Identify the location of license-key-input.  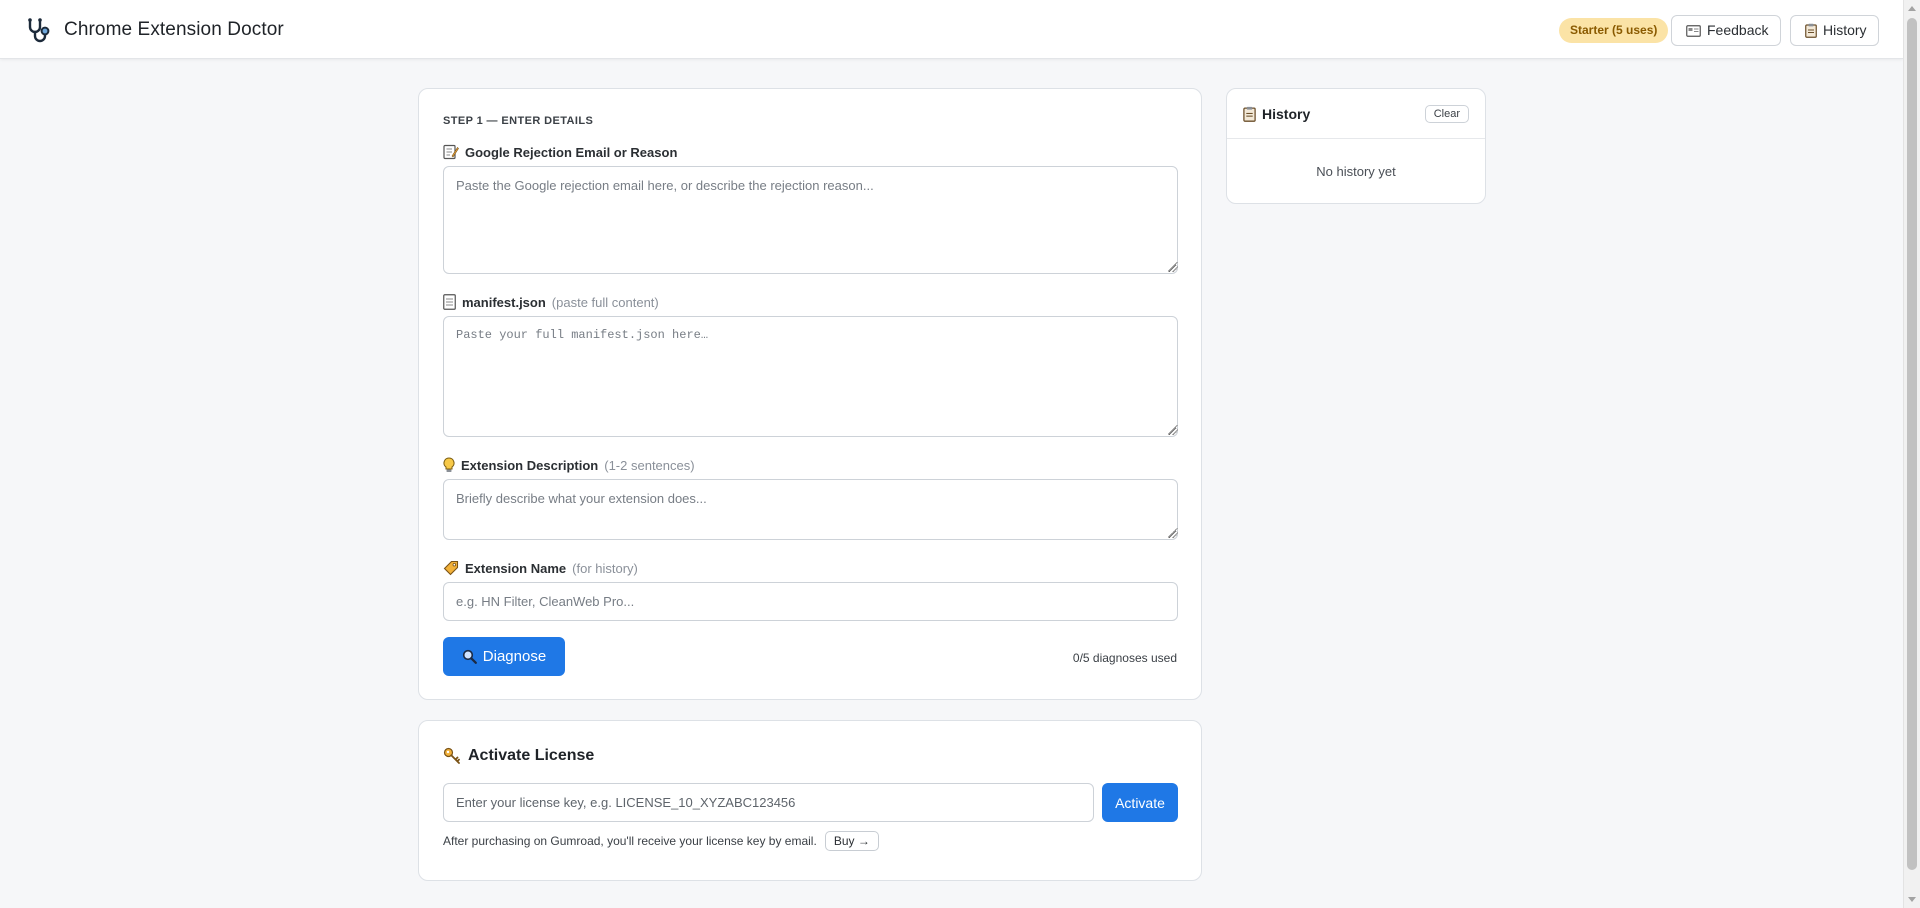
(768, 802).